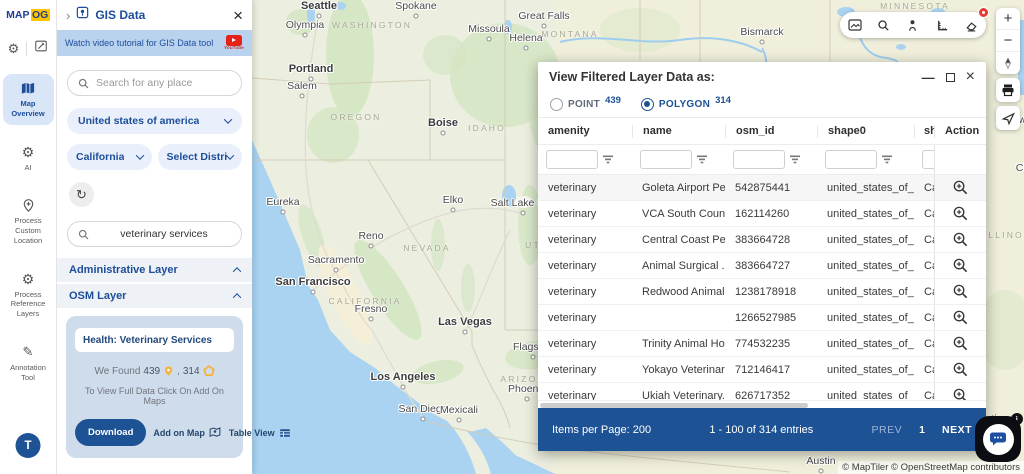 The height and width of the screenshot is (474, 1024). What do you see at coordinates (855, 25) in the screenshot?
I see `basemap-button` at bounding box center [855, 25].